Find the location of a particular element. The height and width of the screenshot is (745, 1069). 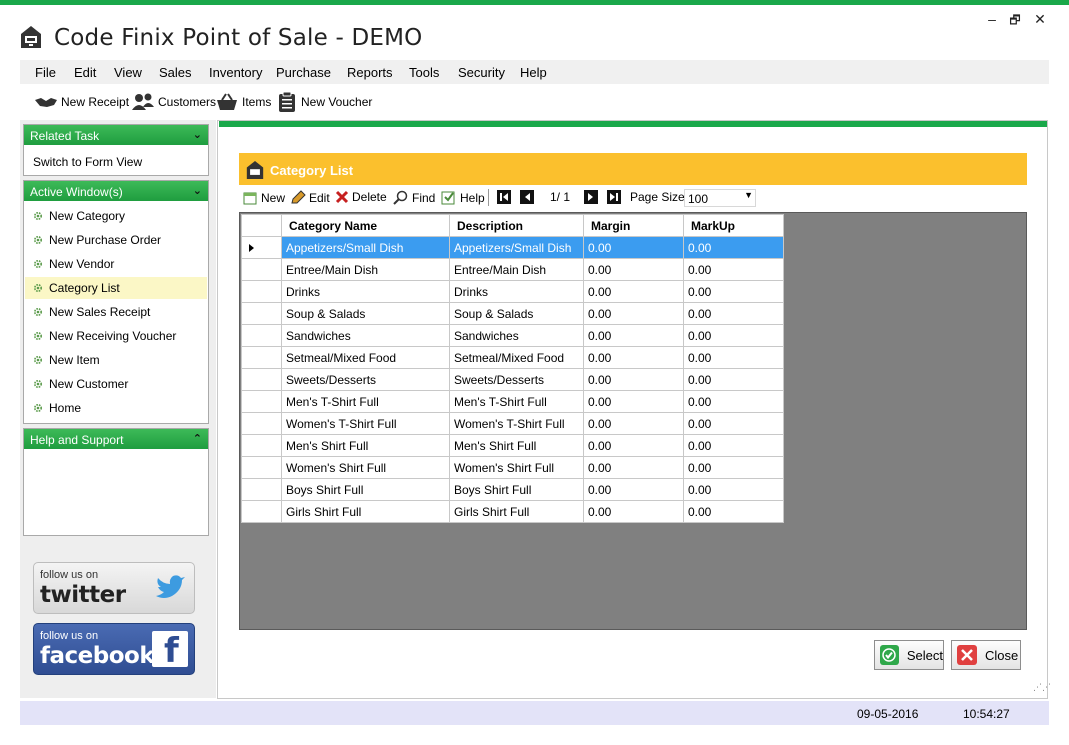

menu-edit: Edit is located at coordinates (85, 72).